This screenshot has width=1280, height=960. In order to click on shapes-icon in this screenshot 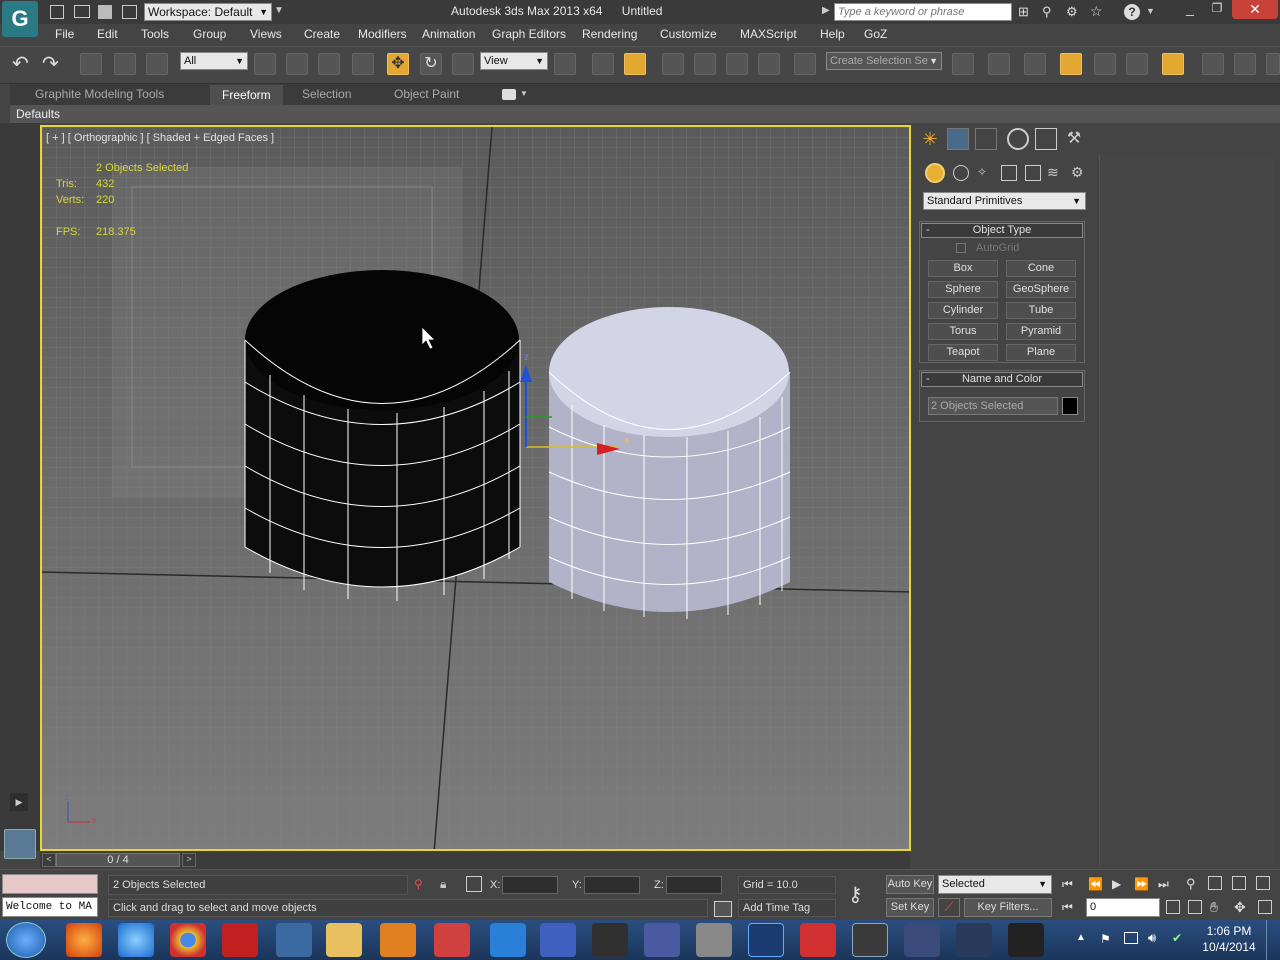, I will do `click(961, 173)`.